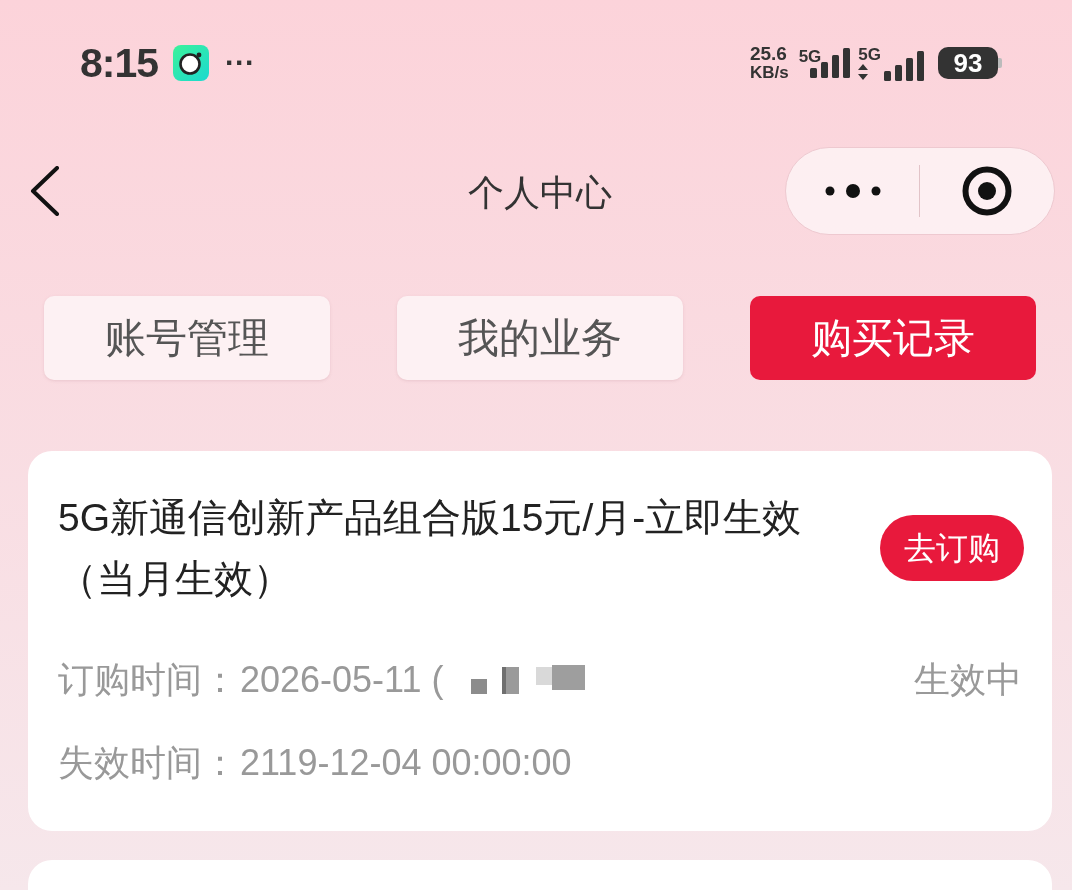  Describe the element at coordinates (970, 63) in the screenshot. I see `battery-indicator: 93` at that location.